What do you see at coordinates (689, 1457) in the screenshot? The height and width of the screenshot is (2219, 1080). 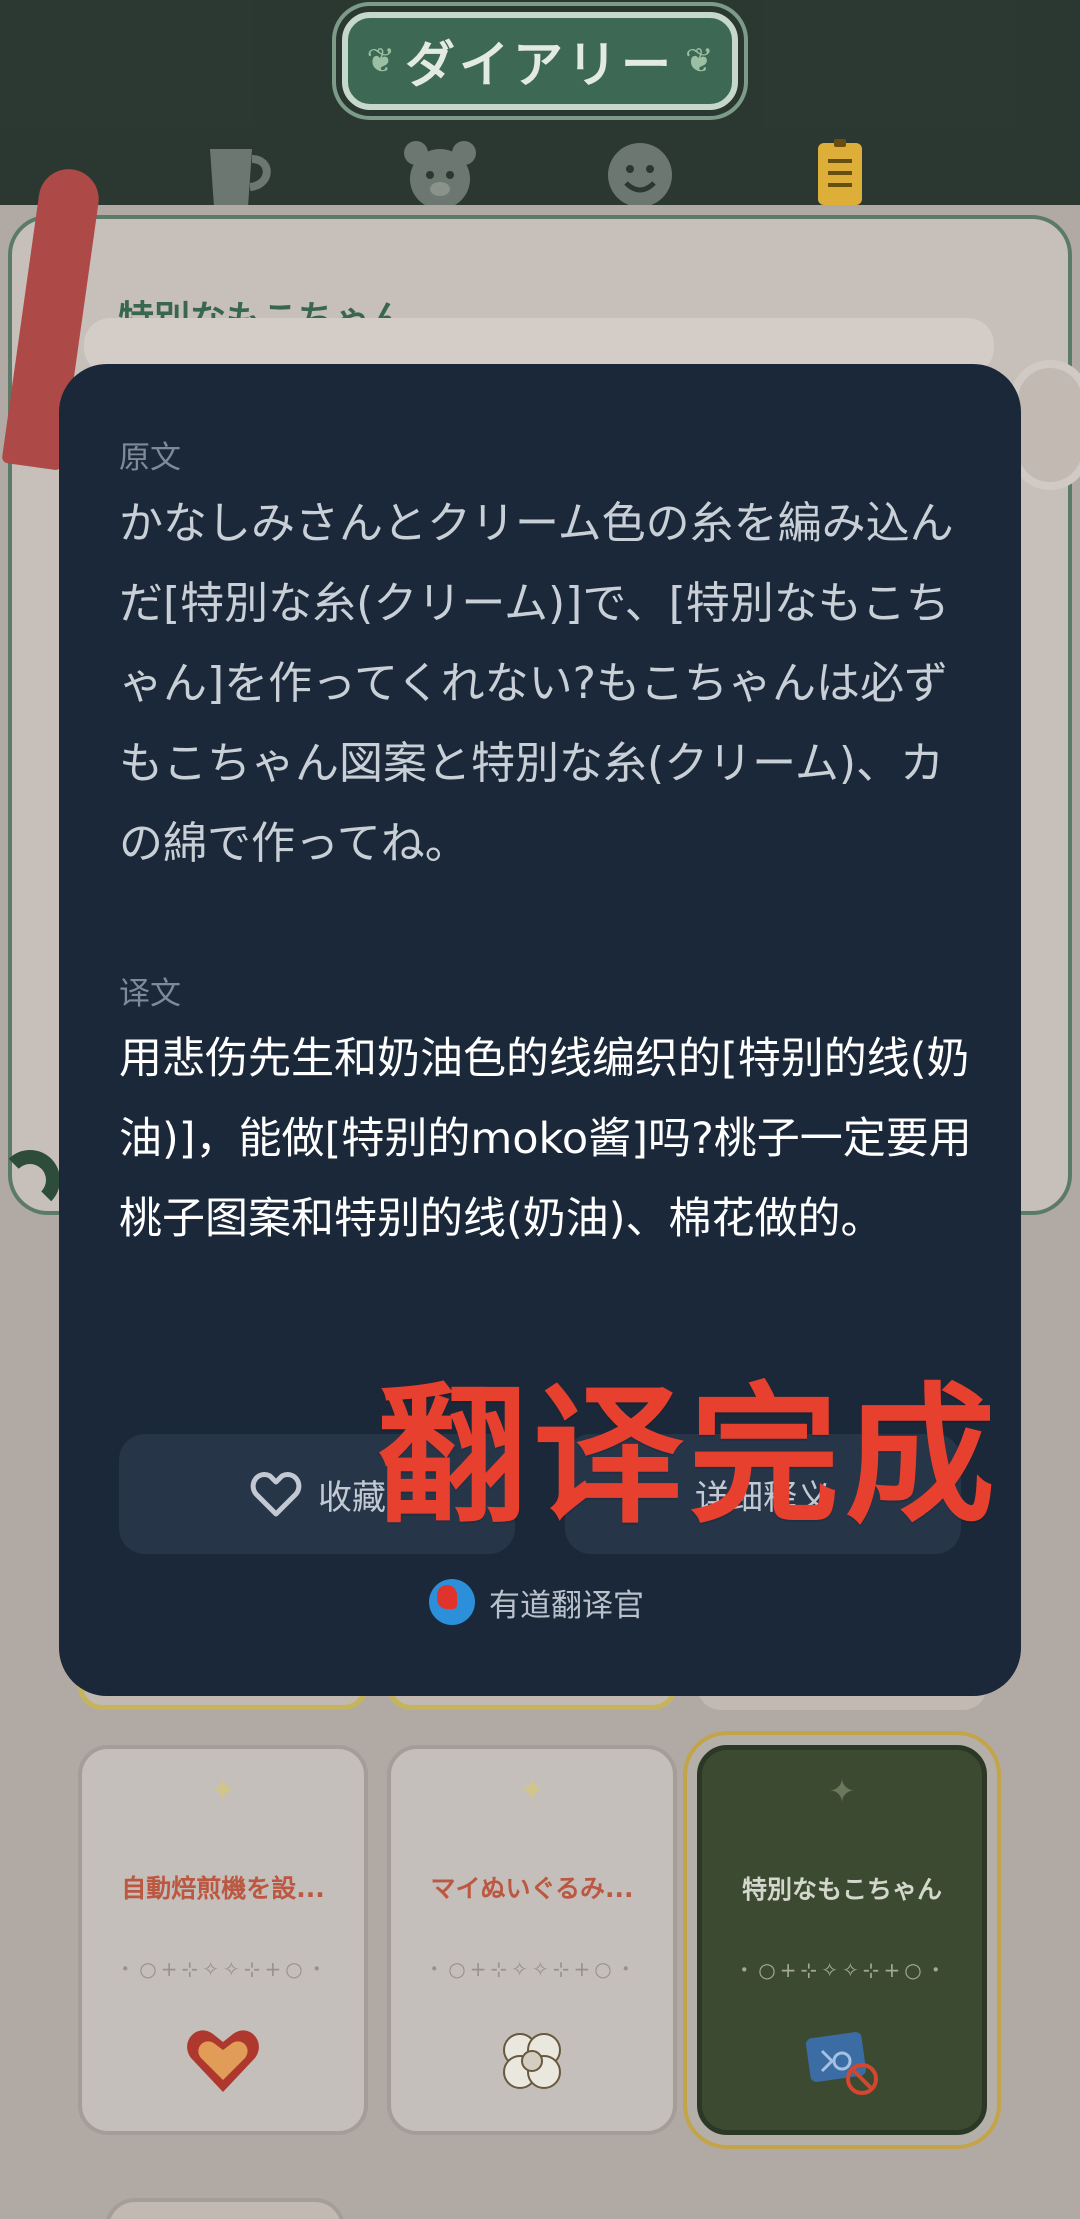 I see `translation-complete-stamp: 翻译完成` at bounding box center [689, 1457].